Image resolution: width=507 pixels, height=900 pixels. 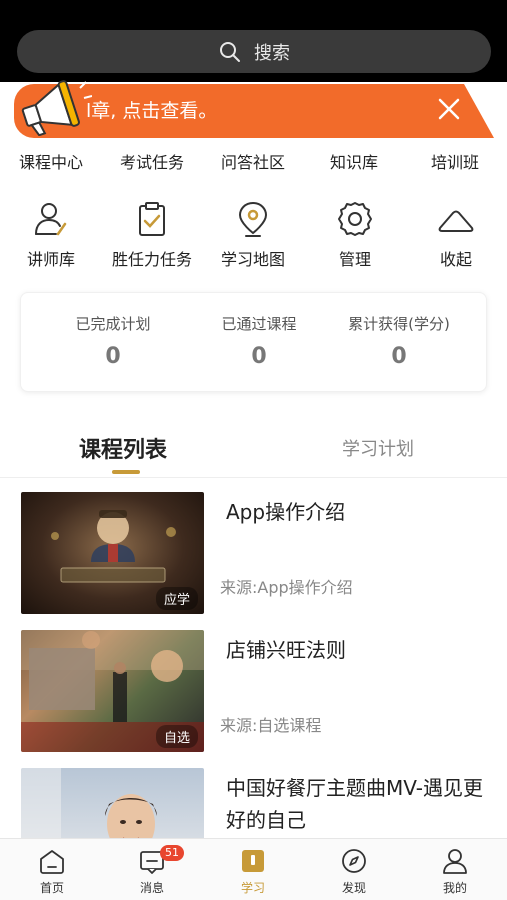 What do you see at coordinates (271, 725) in the screenshot?
I see `course-source: 来源:自选课程` at bounding box center [271, 725].